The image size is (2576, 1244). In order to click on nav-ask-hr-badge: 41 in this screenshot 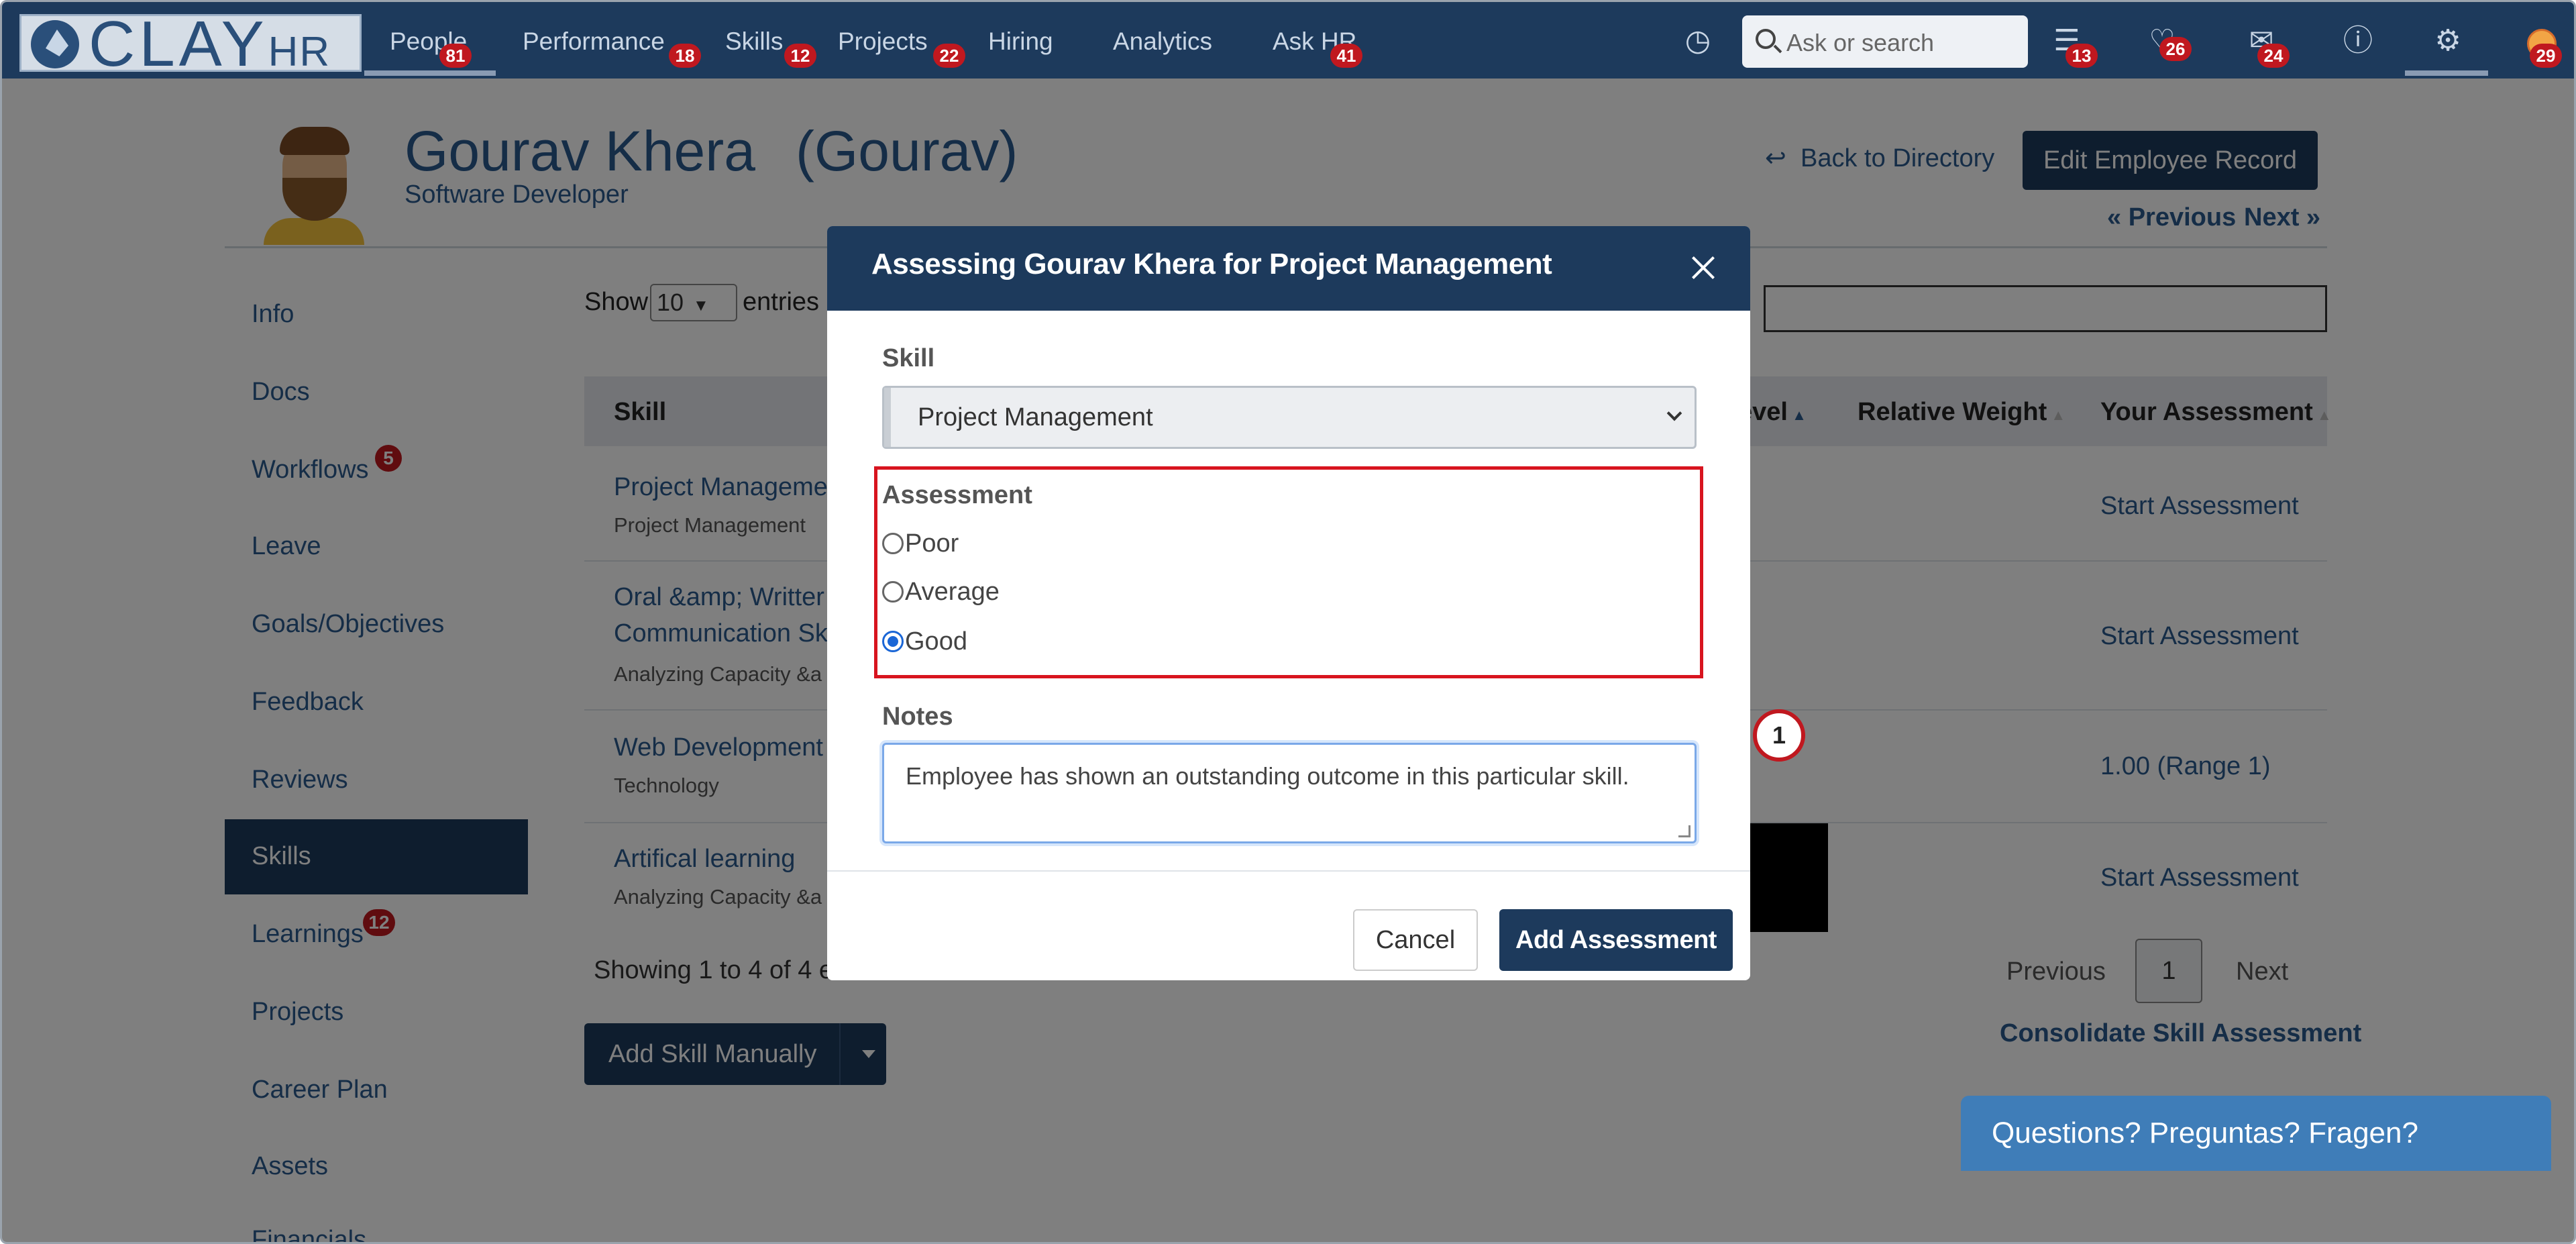, I will do `click(1346, 56)`.